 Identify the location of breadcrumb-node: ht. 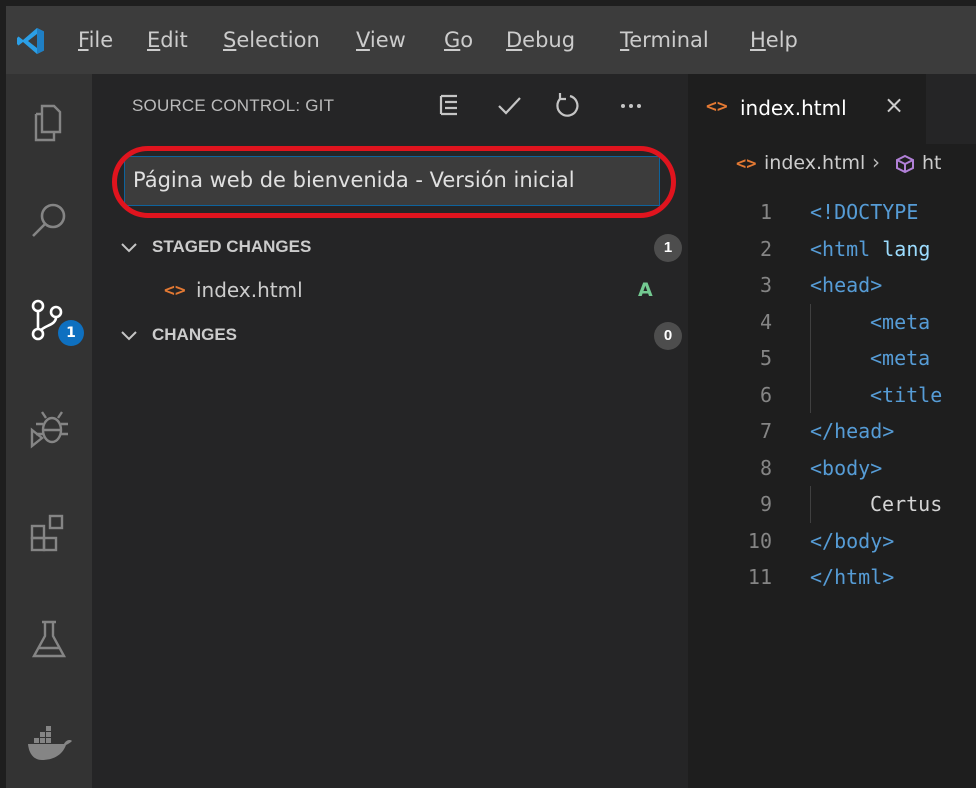
(932, 163).